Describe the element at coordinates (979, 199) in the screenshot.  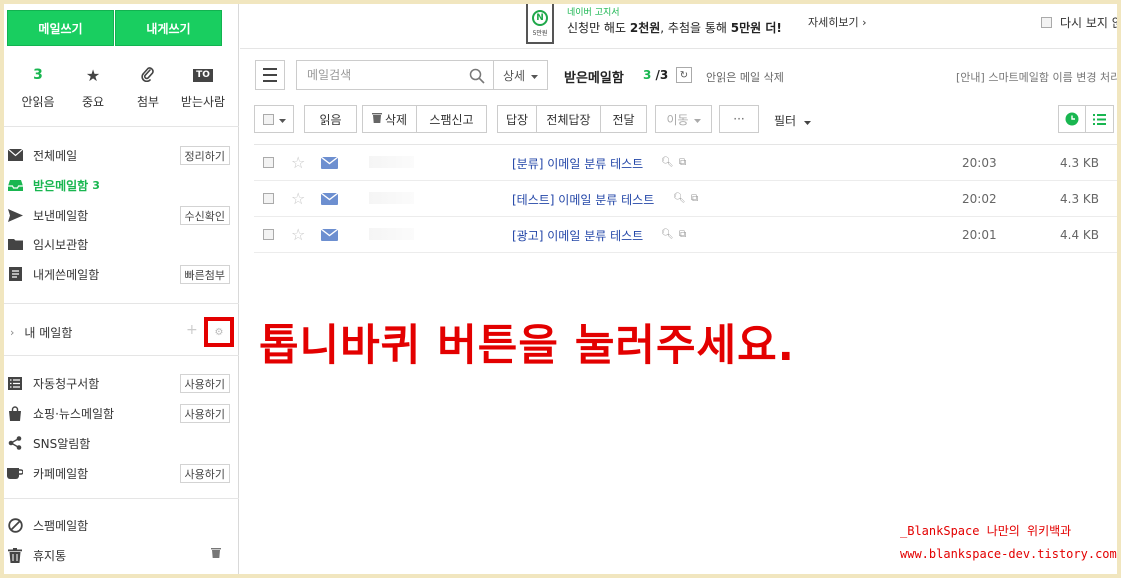
I see `mail-time: 20:02` at that location.